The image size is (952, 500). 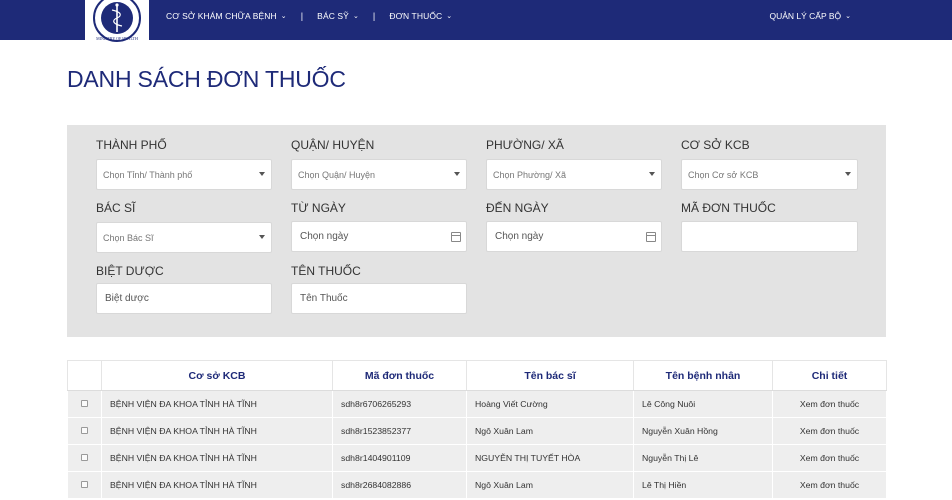 I want to click on ministry-admin-menu: QUẢN LÝ CẤP BỘ ⌄, so click(x=810, y=16).